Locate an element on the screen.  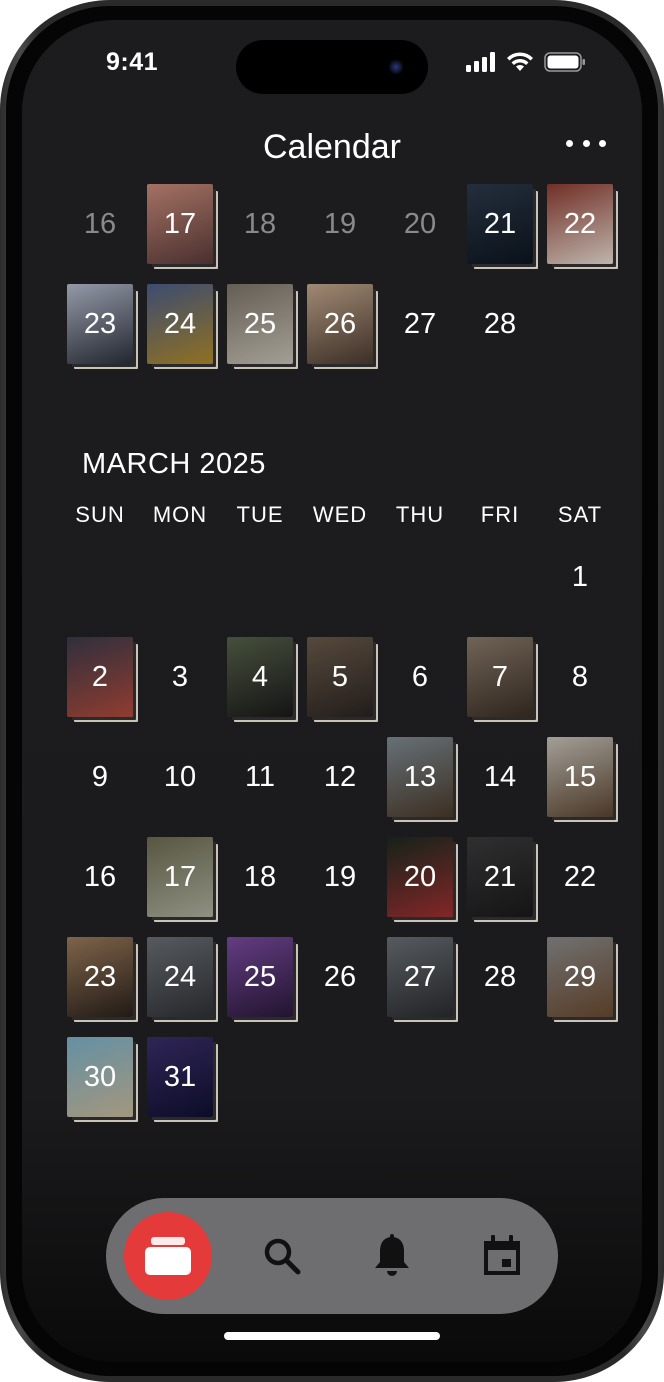
day-number: 10 is located at coordinates (180, 777).